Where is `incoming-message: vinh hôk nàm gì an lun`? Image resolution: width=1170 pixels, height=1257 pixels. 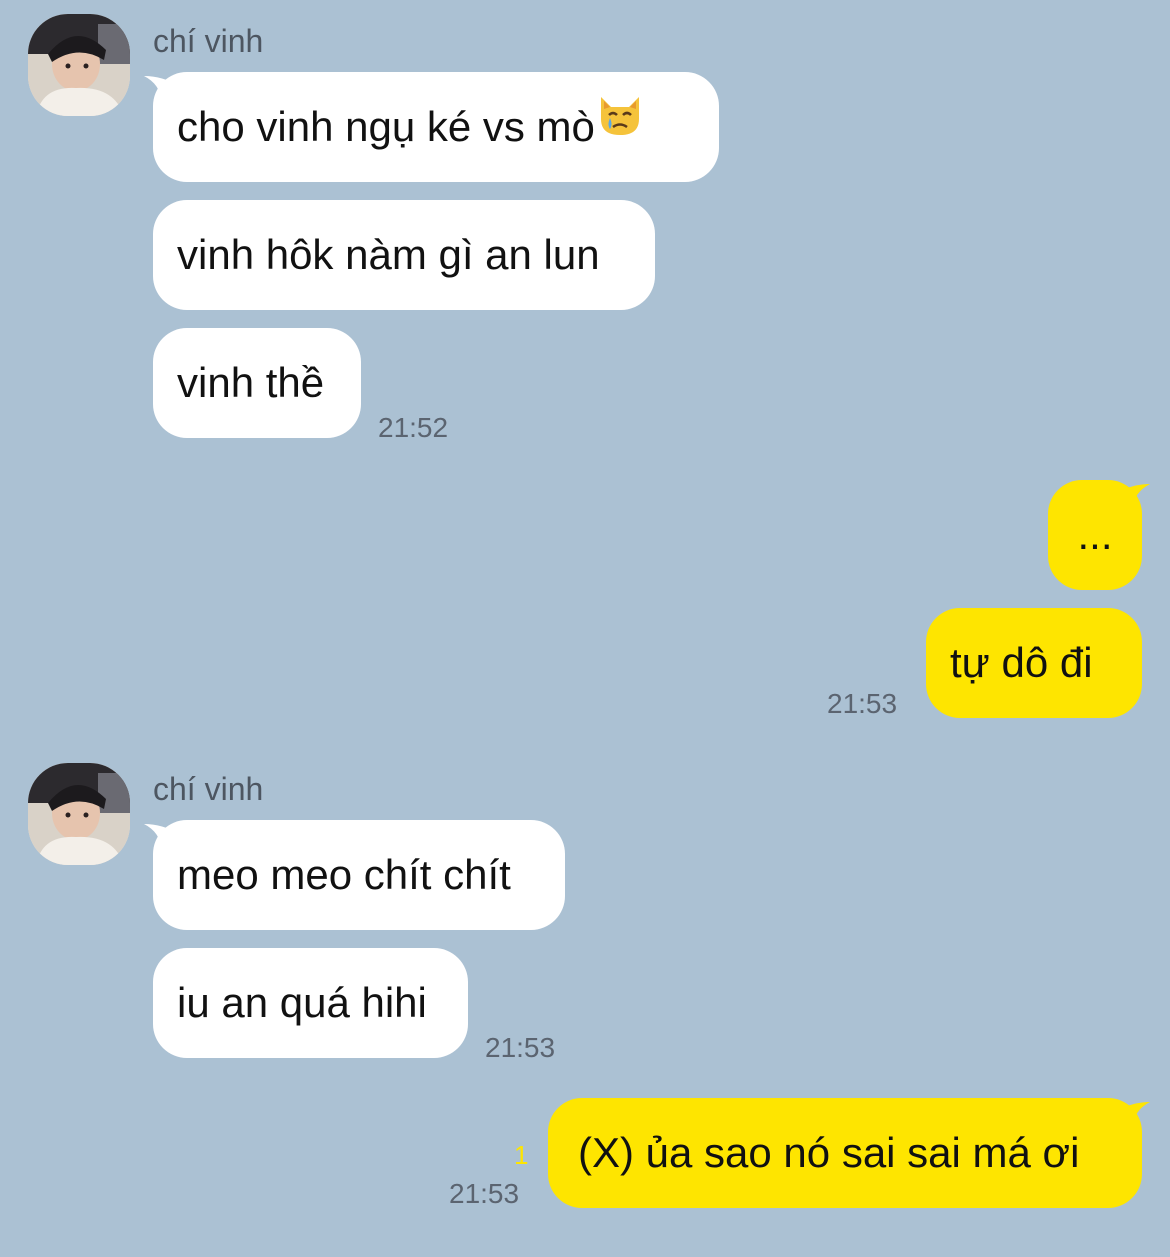 incoming-message: vinh hôk nàm gì an lun is located at coordinates (404, 255).